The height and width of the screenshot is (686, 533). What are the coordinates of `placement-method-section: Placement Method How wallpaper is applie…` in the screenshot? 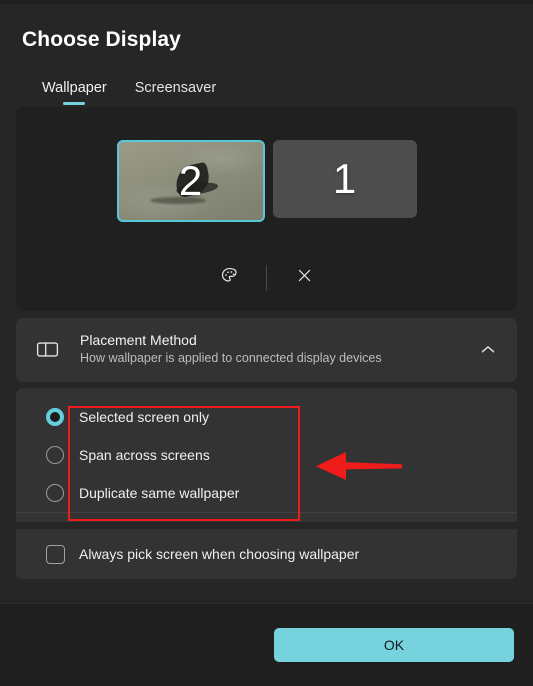 It's located at (266, 350).